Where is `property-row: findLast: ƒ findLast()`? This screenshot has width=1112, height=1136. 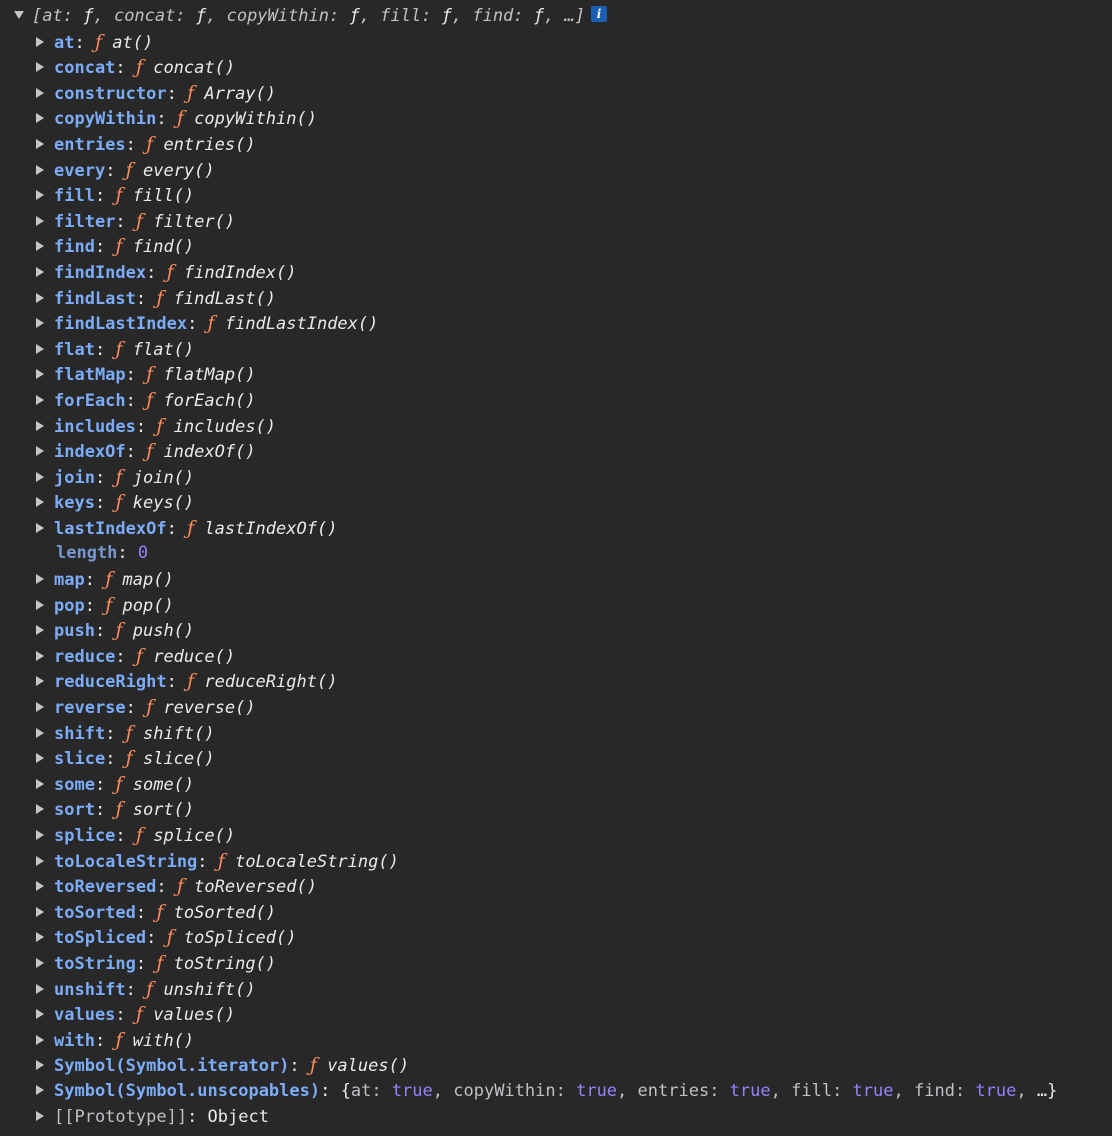 property-row: findLast: ƒ findLast() is located at coordinates (556, 299).